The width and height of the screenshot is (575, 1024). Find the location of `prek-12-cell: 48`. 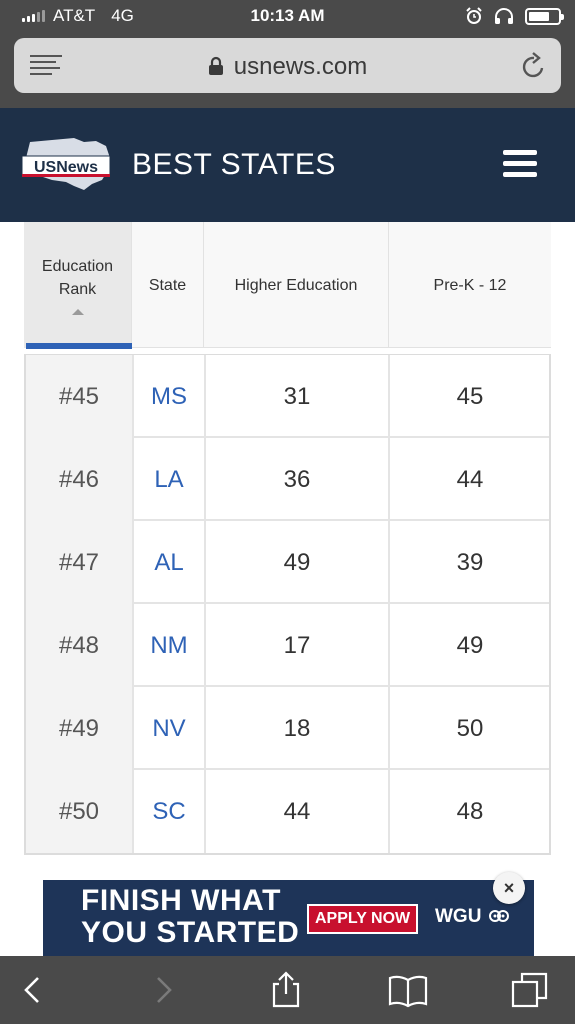

prek-12-cell: 48 is located at coordinates (470, 811).